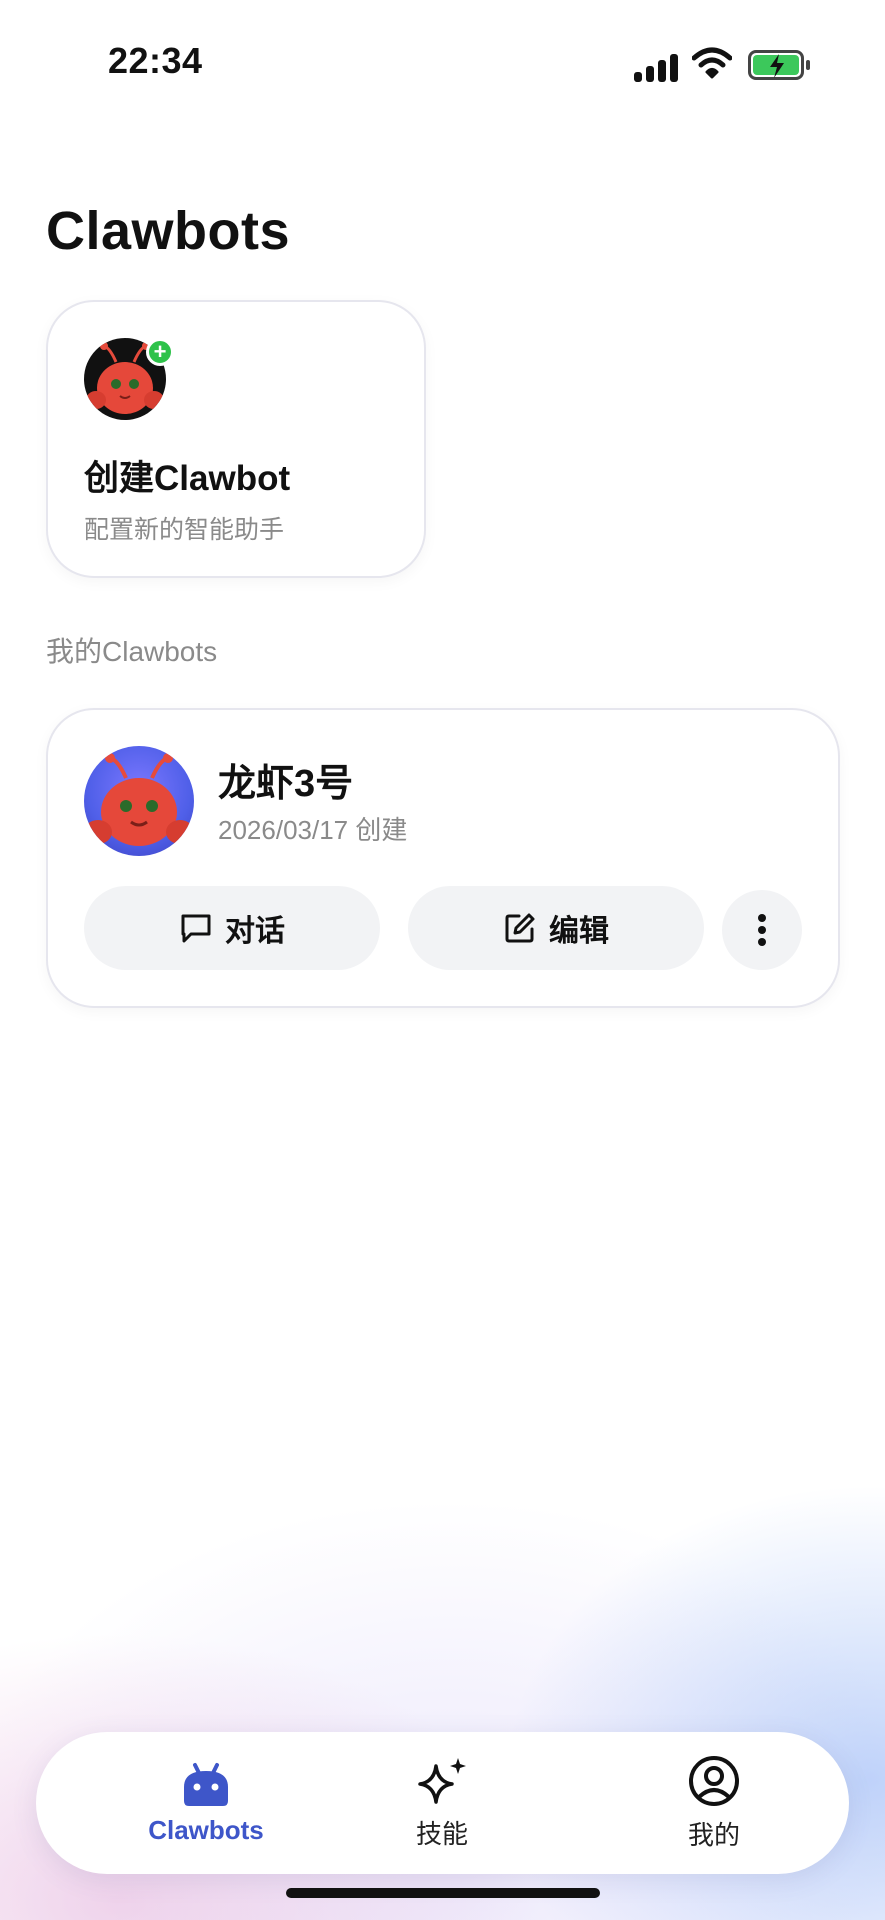 The width and height of the screenshot is (885, 1920). I want to click on user-circle-icon, so click(714, 1780).